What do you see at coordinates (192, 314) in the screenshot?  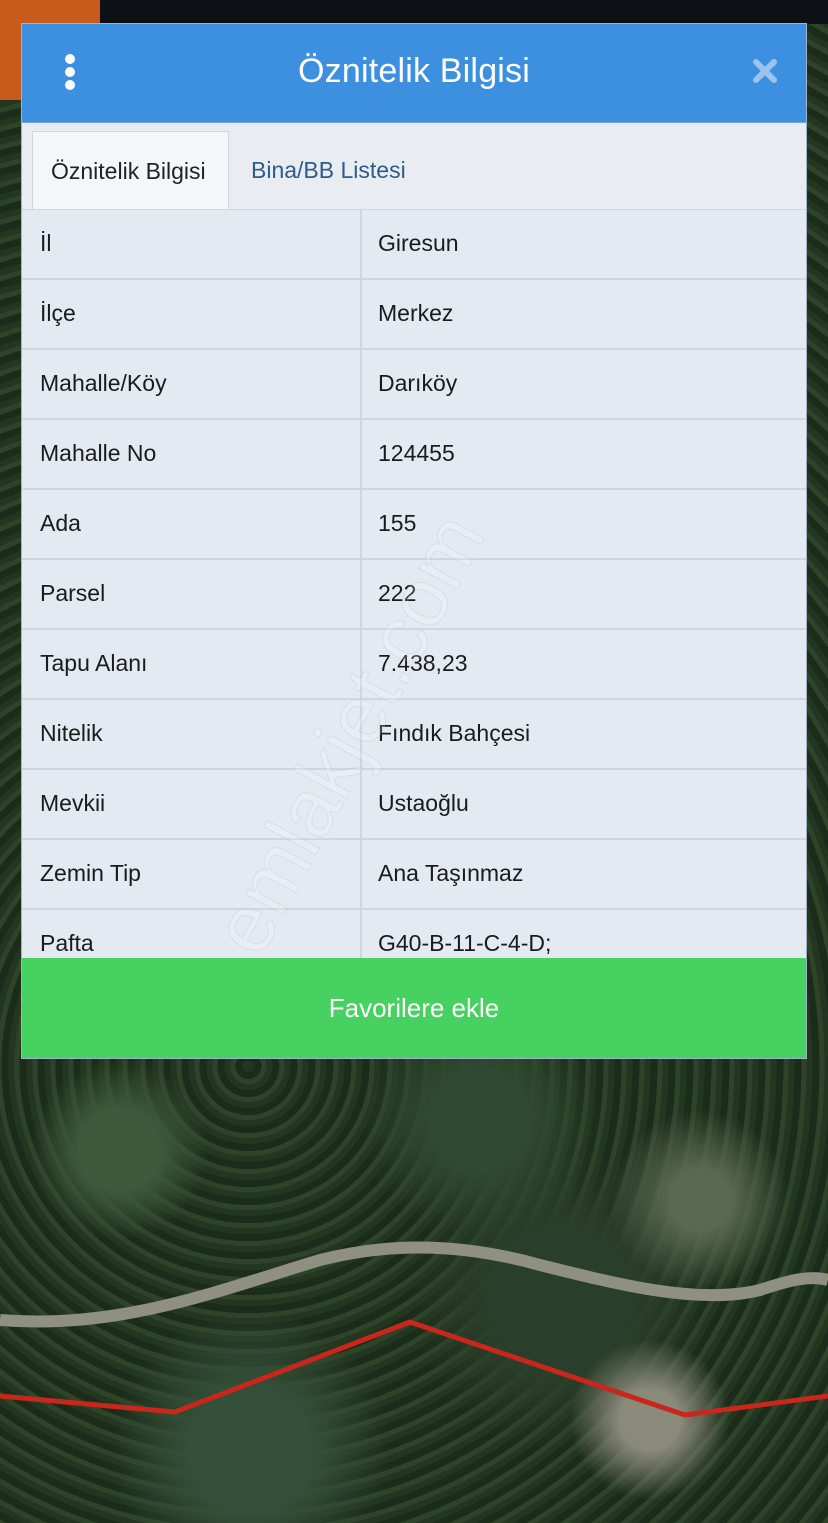 I see `row-key: İlçe` at bounding box center [192, 314].